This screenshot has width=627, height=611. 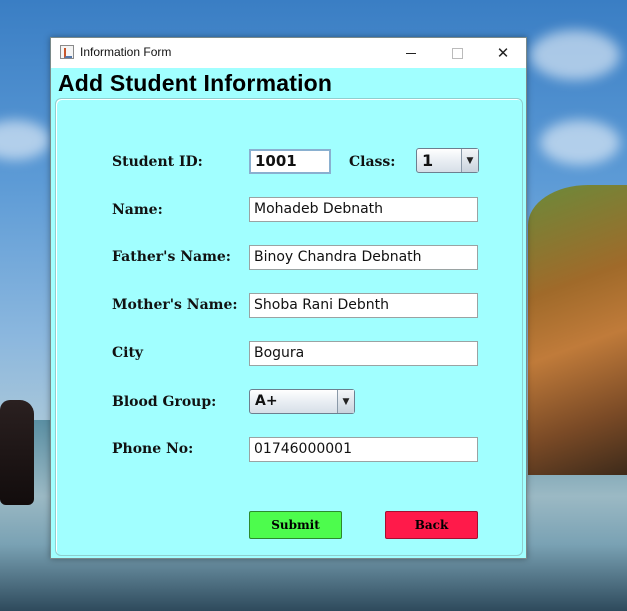 I want to click on name-label: Name:, so click(x=137, y=210).